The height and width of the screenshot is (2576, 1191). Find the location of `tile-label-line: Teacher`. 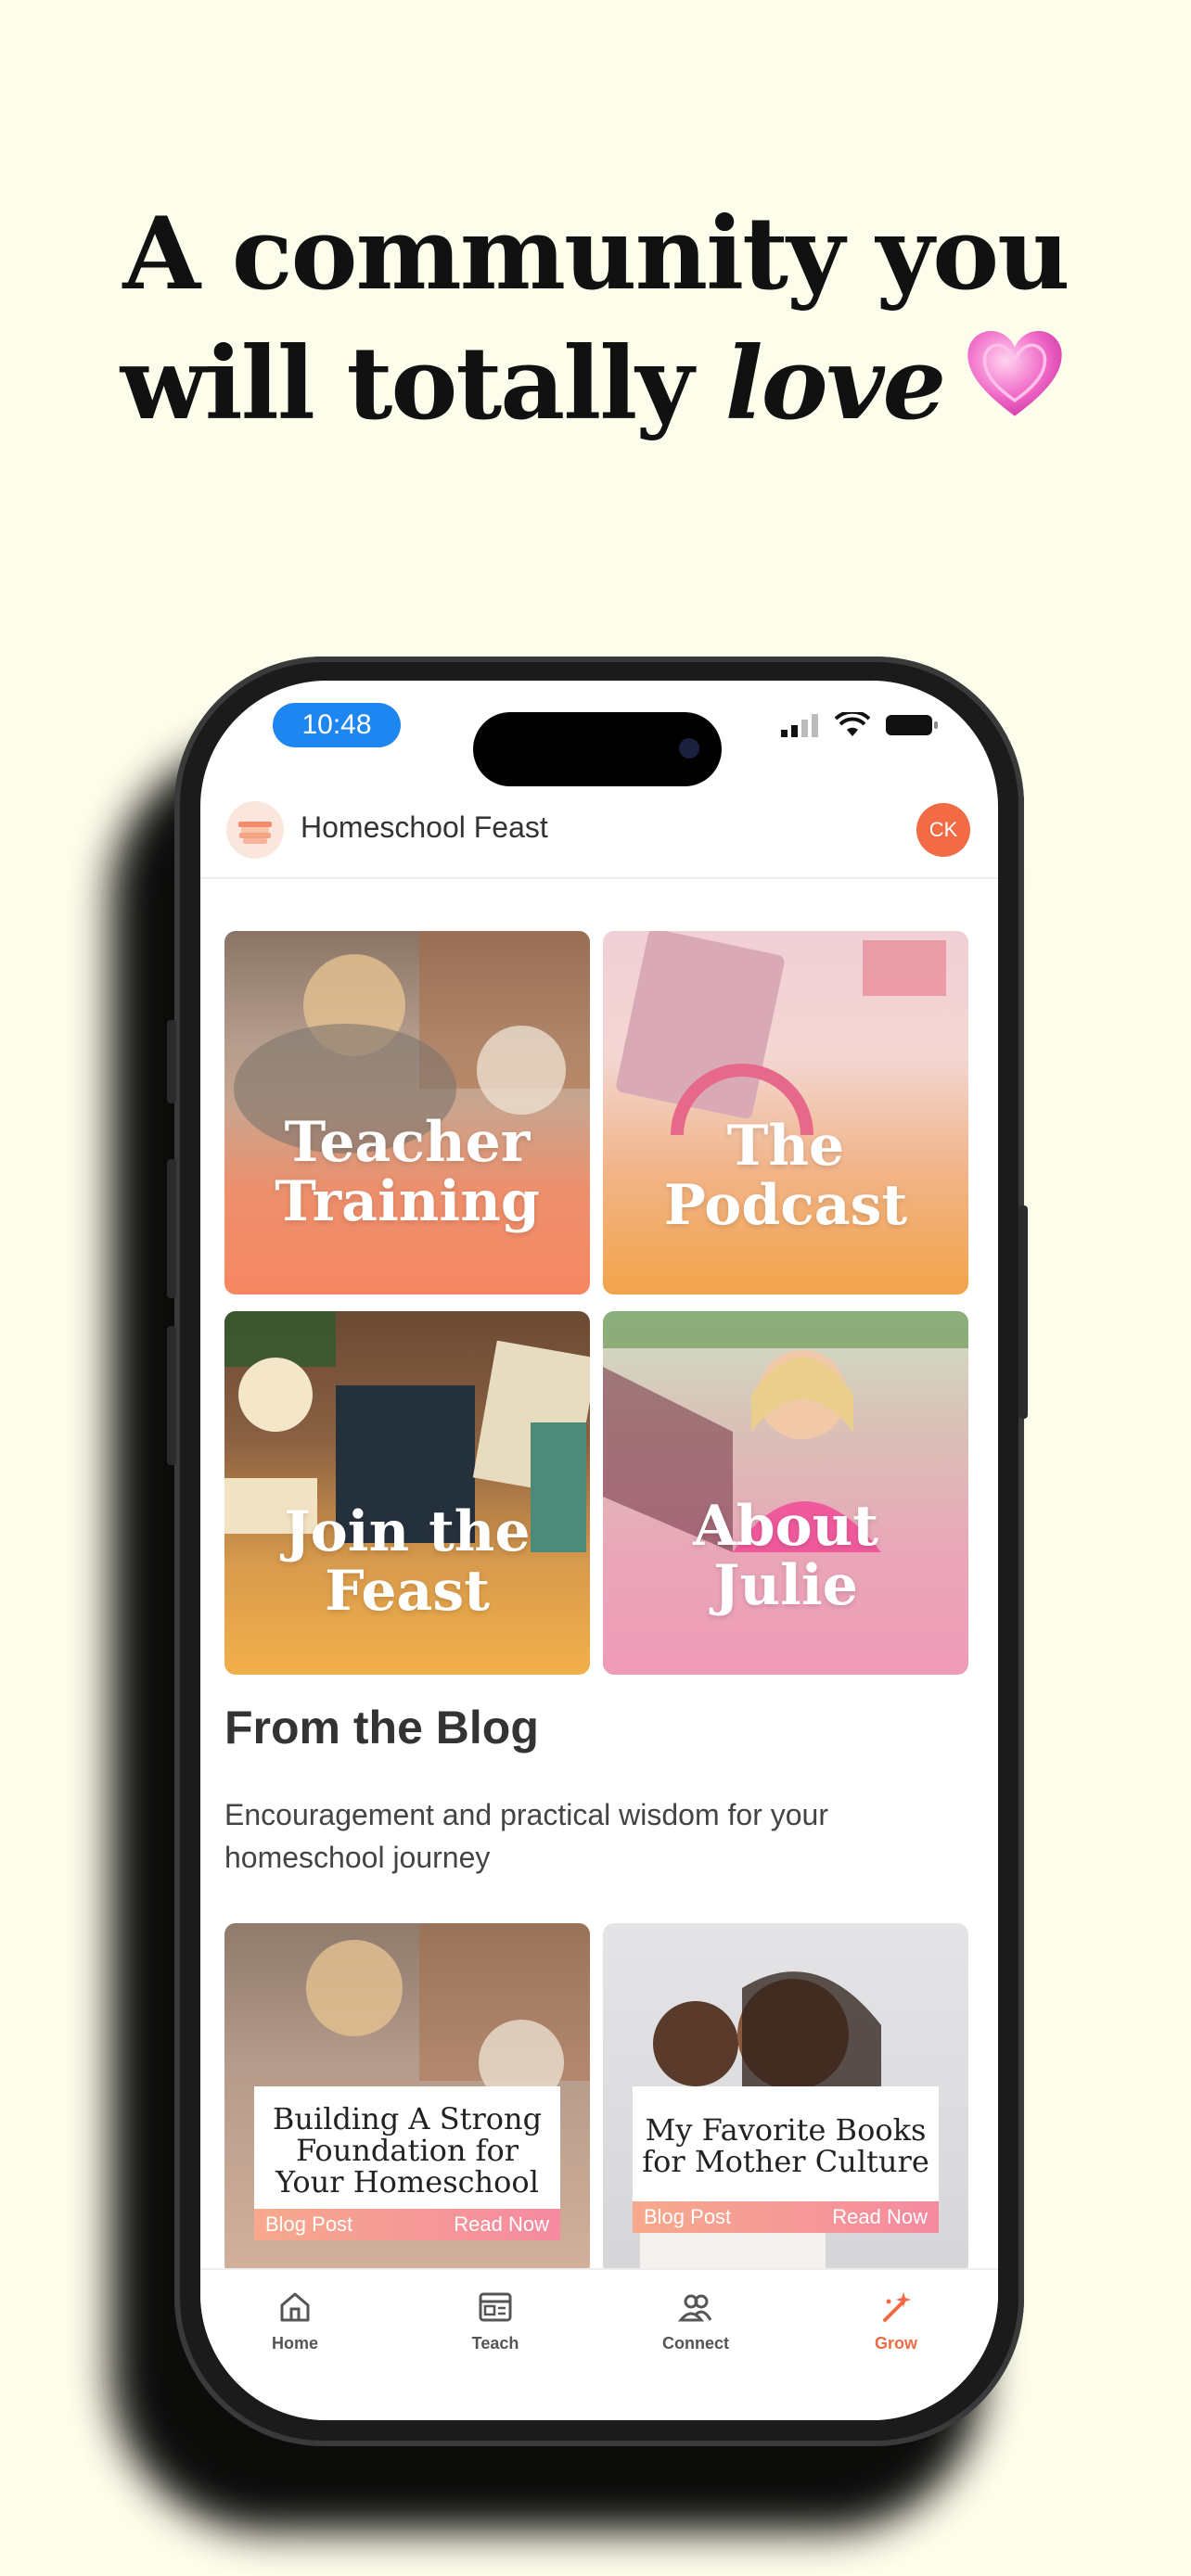

tile-label-line: Teacher is located at coordinates (407, 1143).